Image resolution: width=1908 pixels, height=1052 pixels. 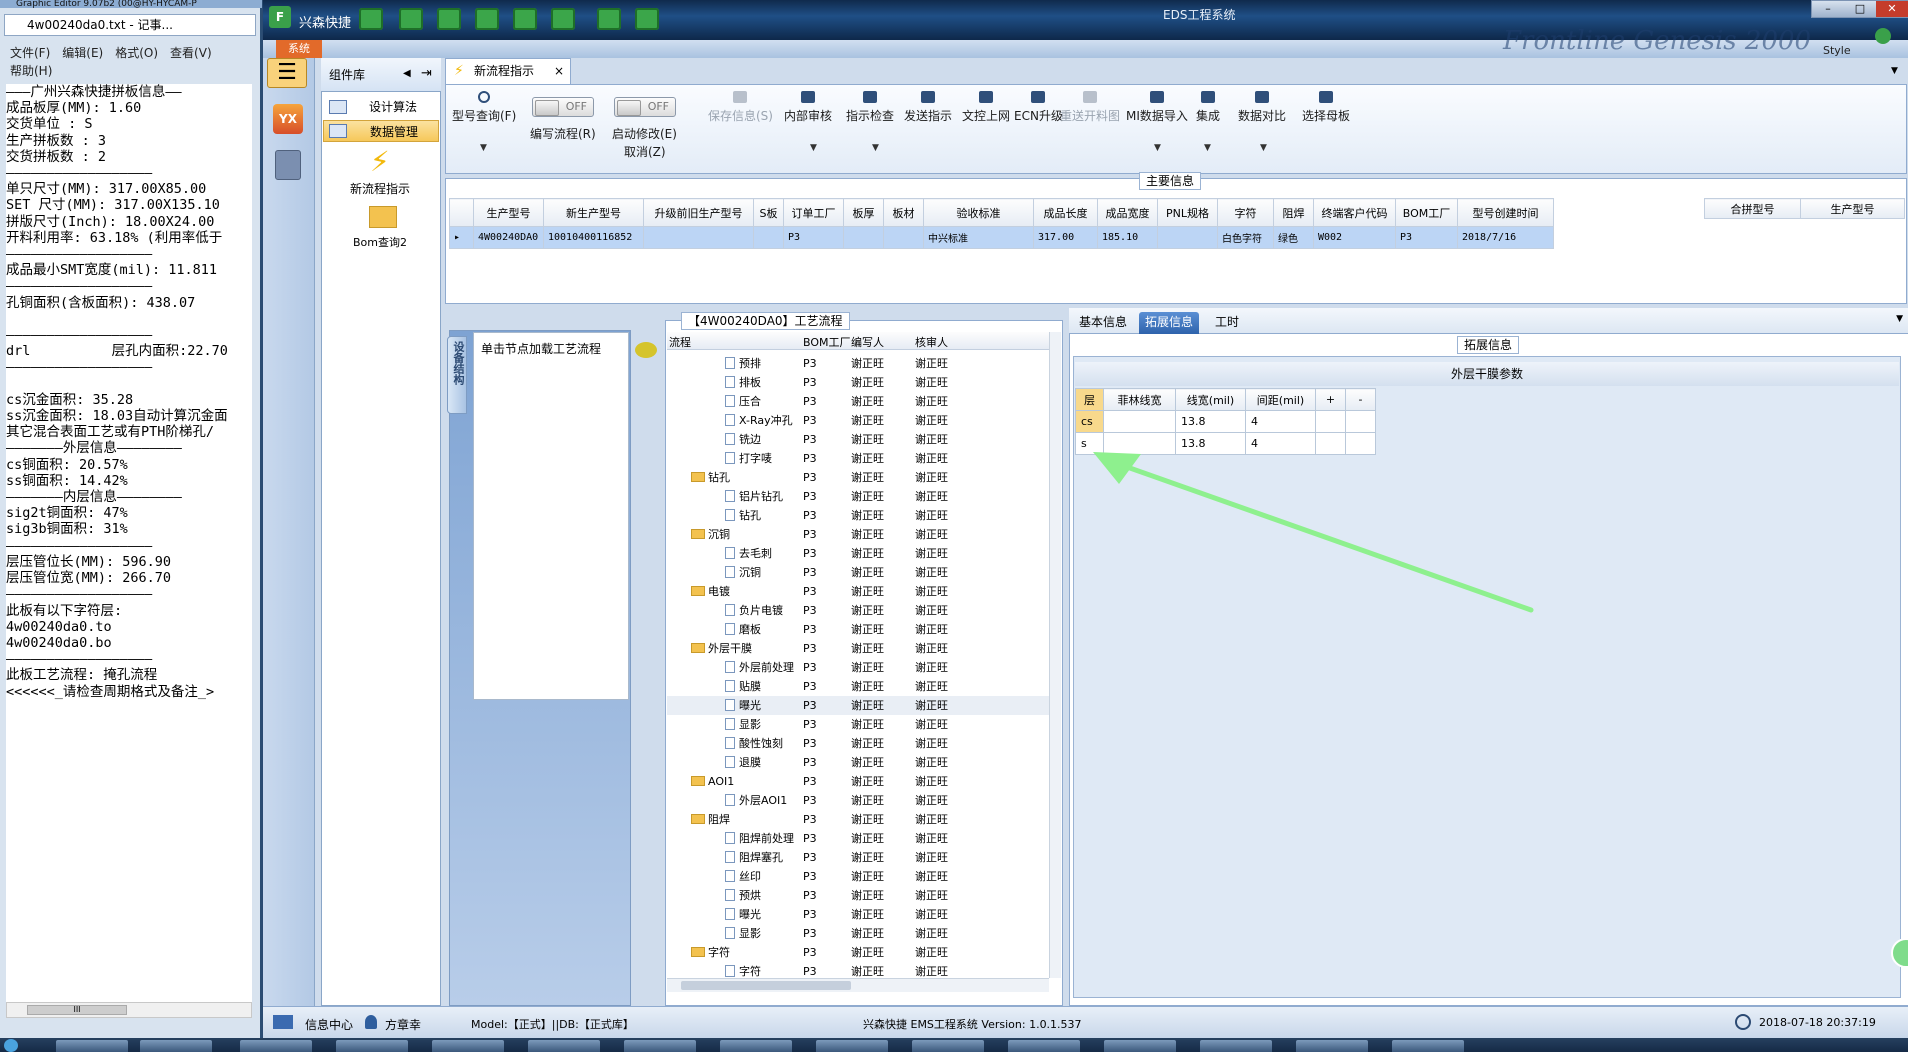 I want to click on col-header: 升级前旧生产型号, so click(x=698, y=212).